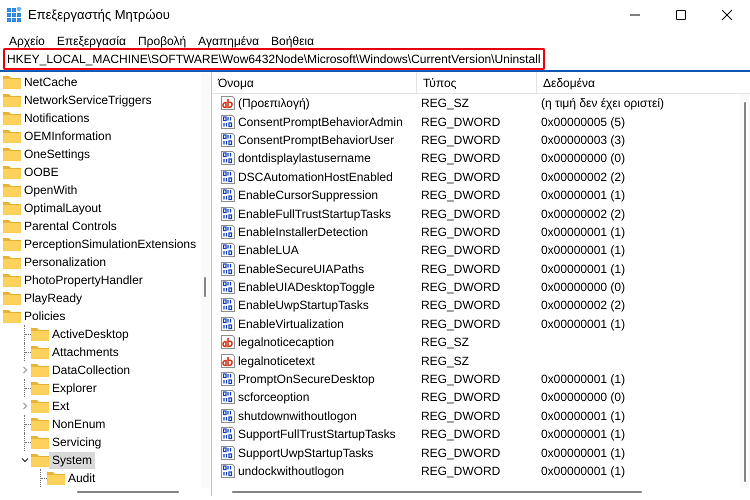  I want to click on table-cell: (η τιμή δεν έχει οριστεί), so click(602, 103).